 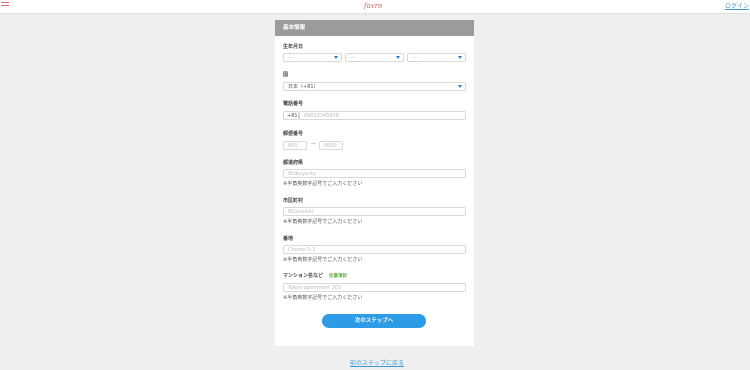 I want to click on address-label: 番地, so click(x=288, y=239).